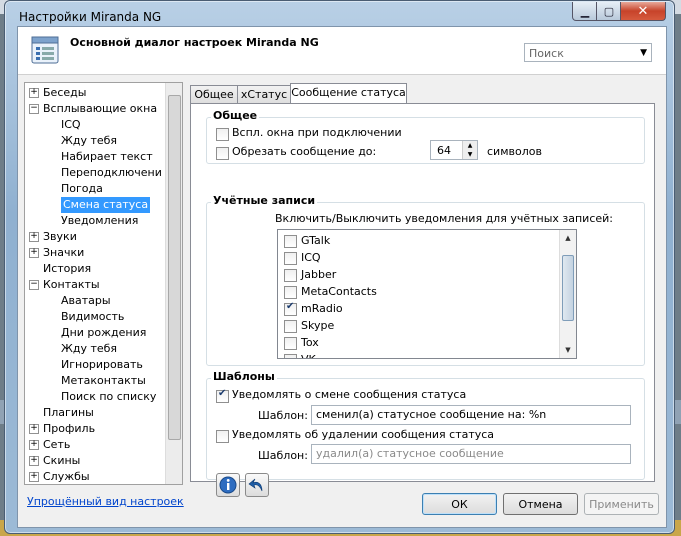 This screenshot has height=536, width=681. Describe the element at coordinates (264, 94) in the screenshot. I see `tab-xstatus: xСтатус` at that location.